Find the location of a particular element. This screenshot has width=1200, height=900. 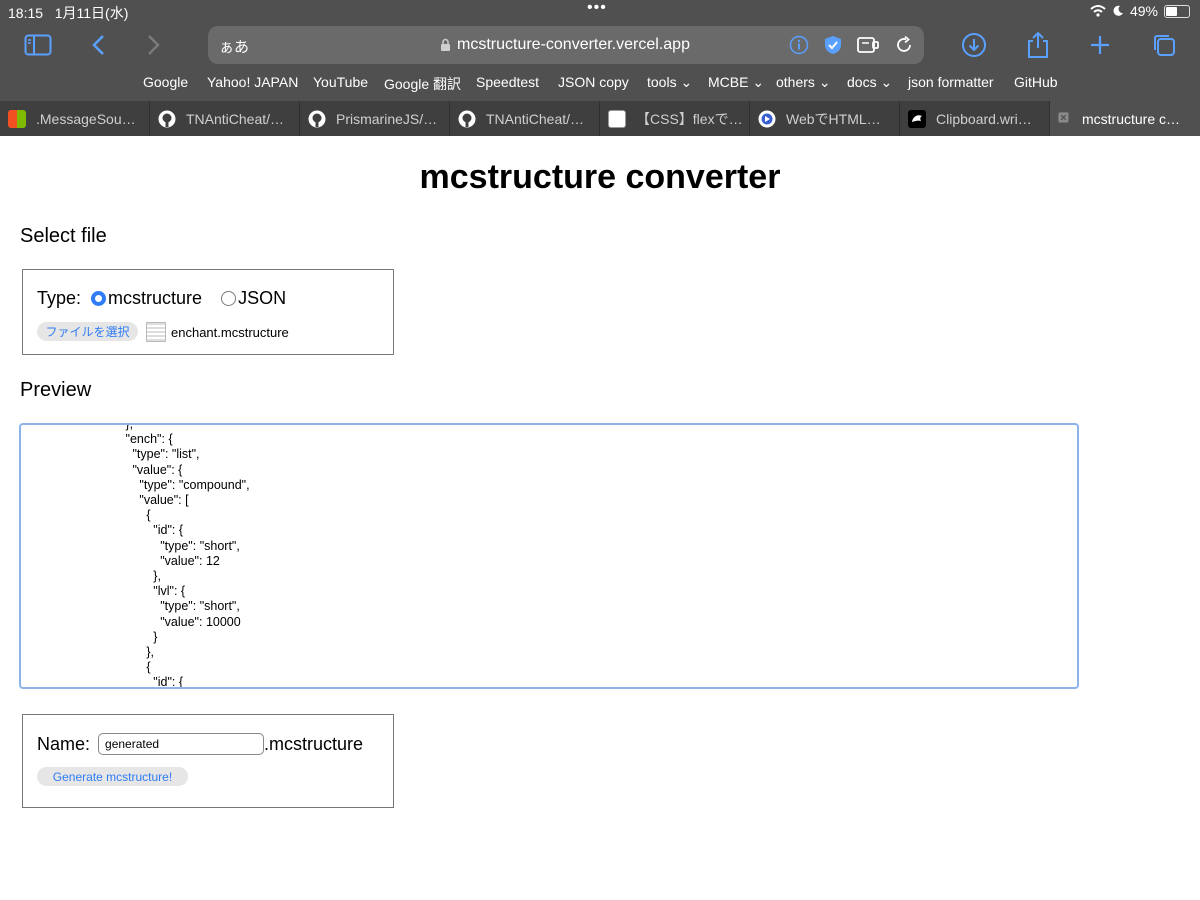

battery-icon is located at coordinates (1177, 11).